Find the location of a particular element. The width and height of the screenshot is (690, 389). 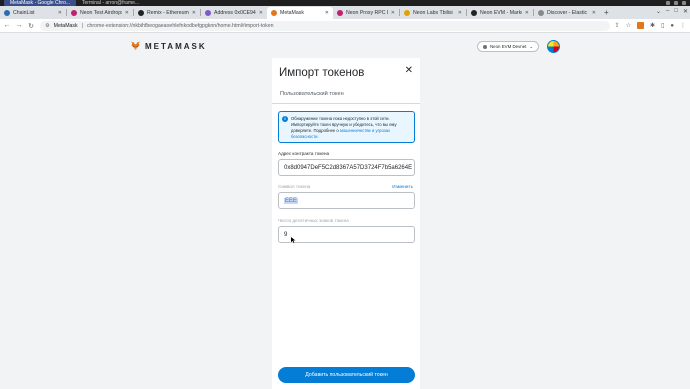

tab-neon-labs-tbilisi: Neon Labs Tbilisi ✕ is located at coordinates (433, 13).